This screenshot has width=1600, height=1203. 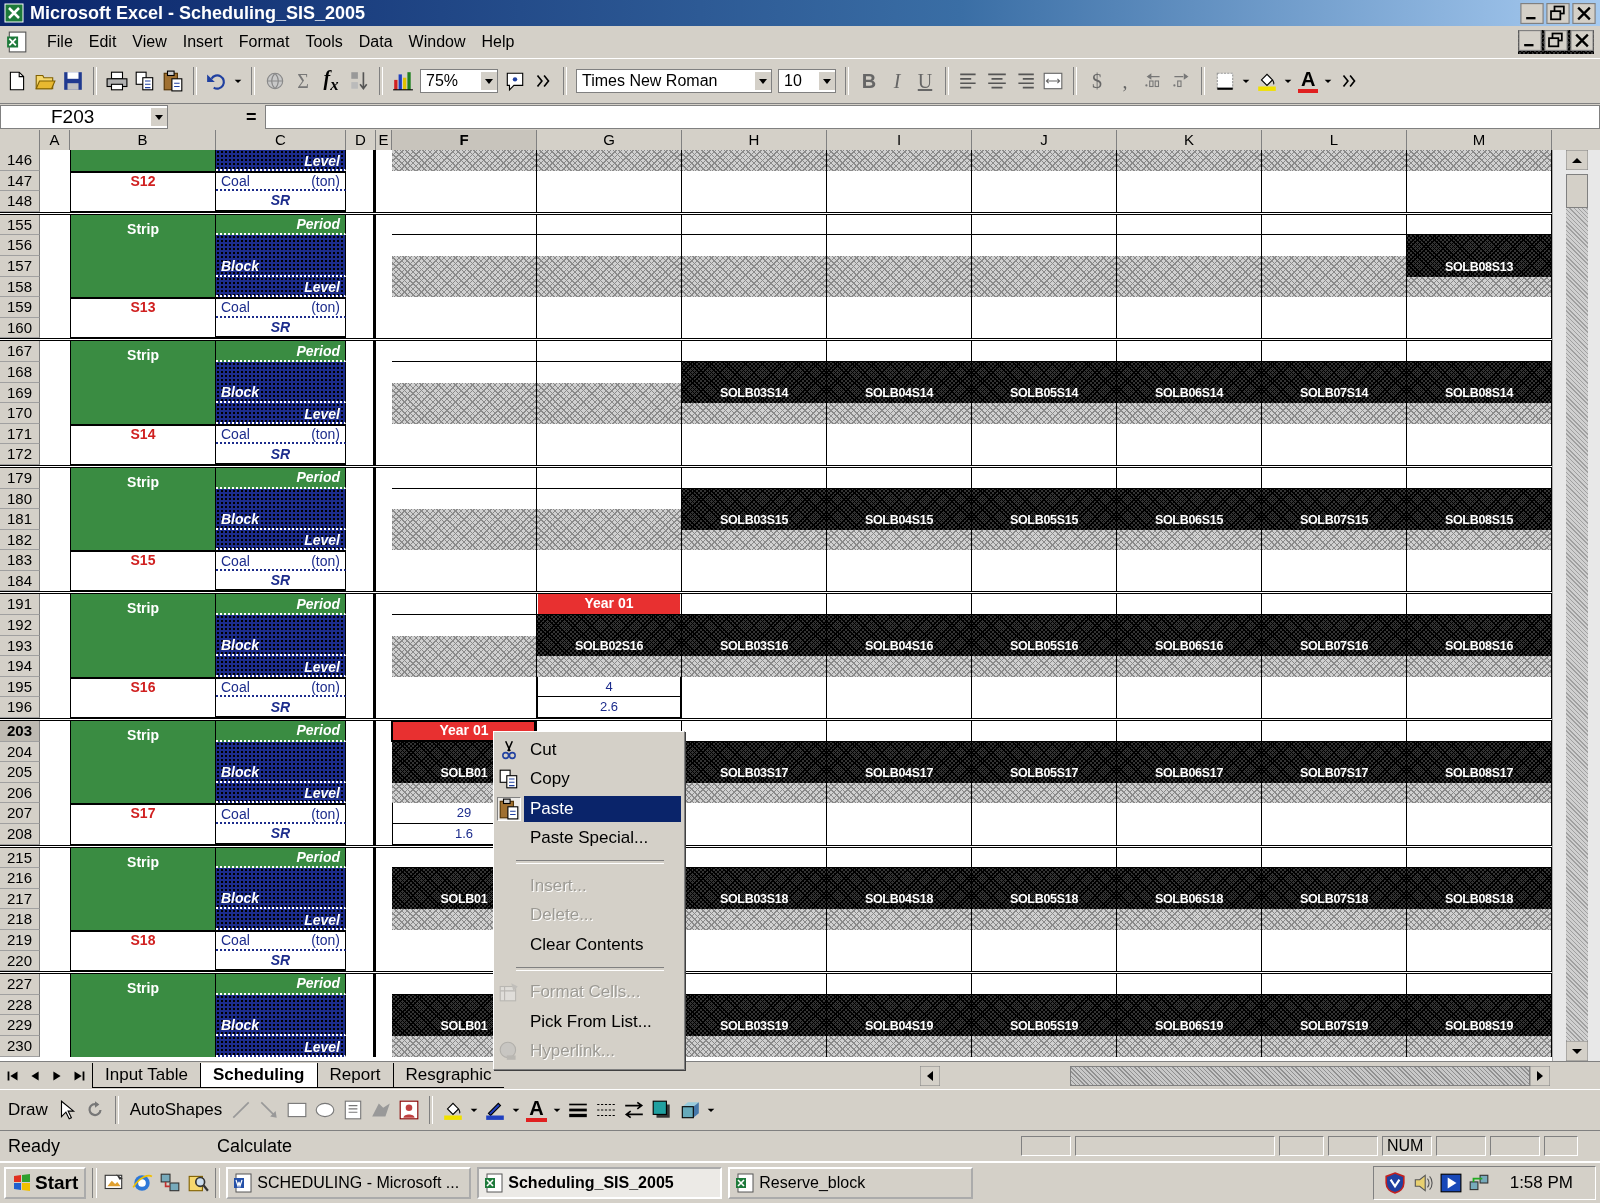 What do you see at coordinates (146, 1075) in the screenshot?
I see `sheet-tab: Input Table` at bounding box center [146, 1075].